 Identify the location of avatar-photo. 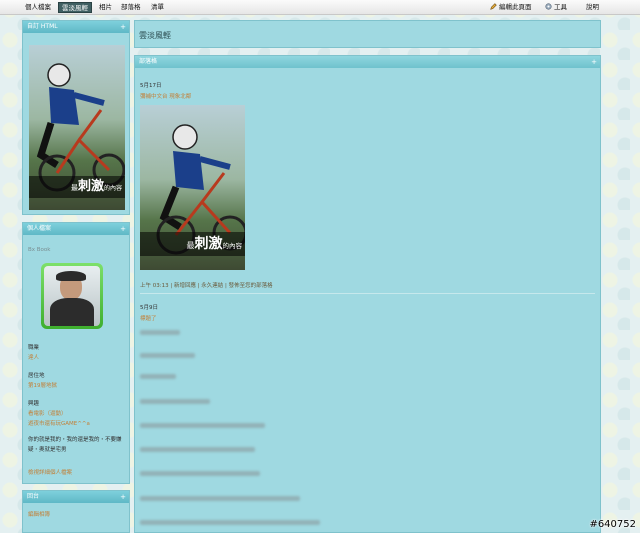
(72, 296).